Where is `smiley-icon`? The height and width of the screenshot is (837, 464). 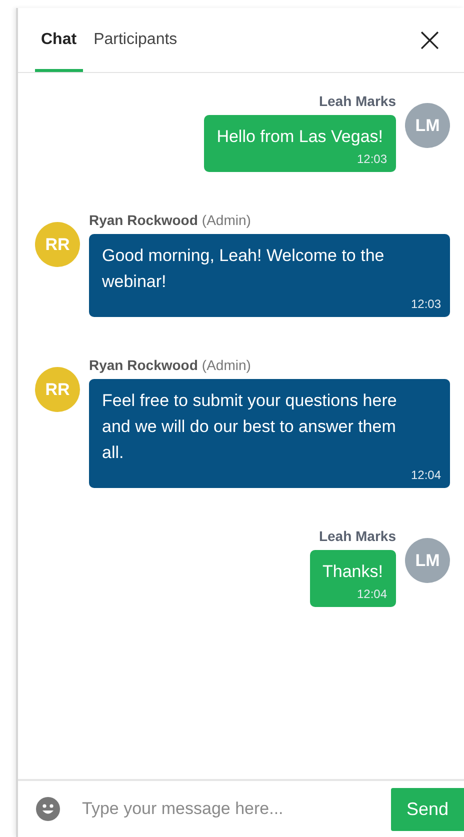
smiley-icon is located at coordinates (48, 809).